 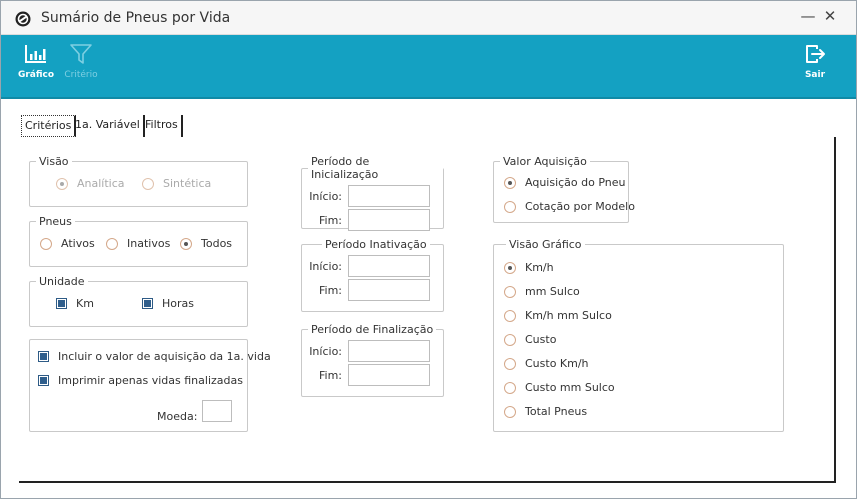 I want to click on criteria-button: Critério, so click(x=81, y=61).